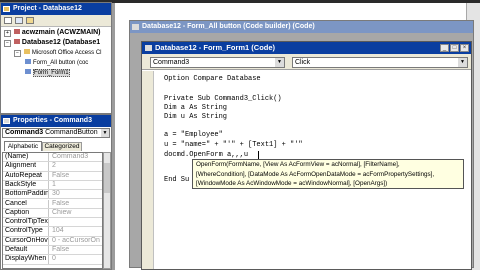 This screenshot has width=480, height=270. Describe the element at coordinates (26, 157) in the screenshot. I see `property-key: (Name)` at that location.